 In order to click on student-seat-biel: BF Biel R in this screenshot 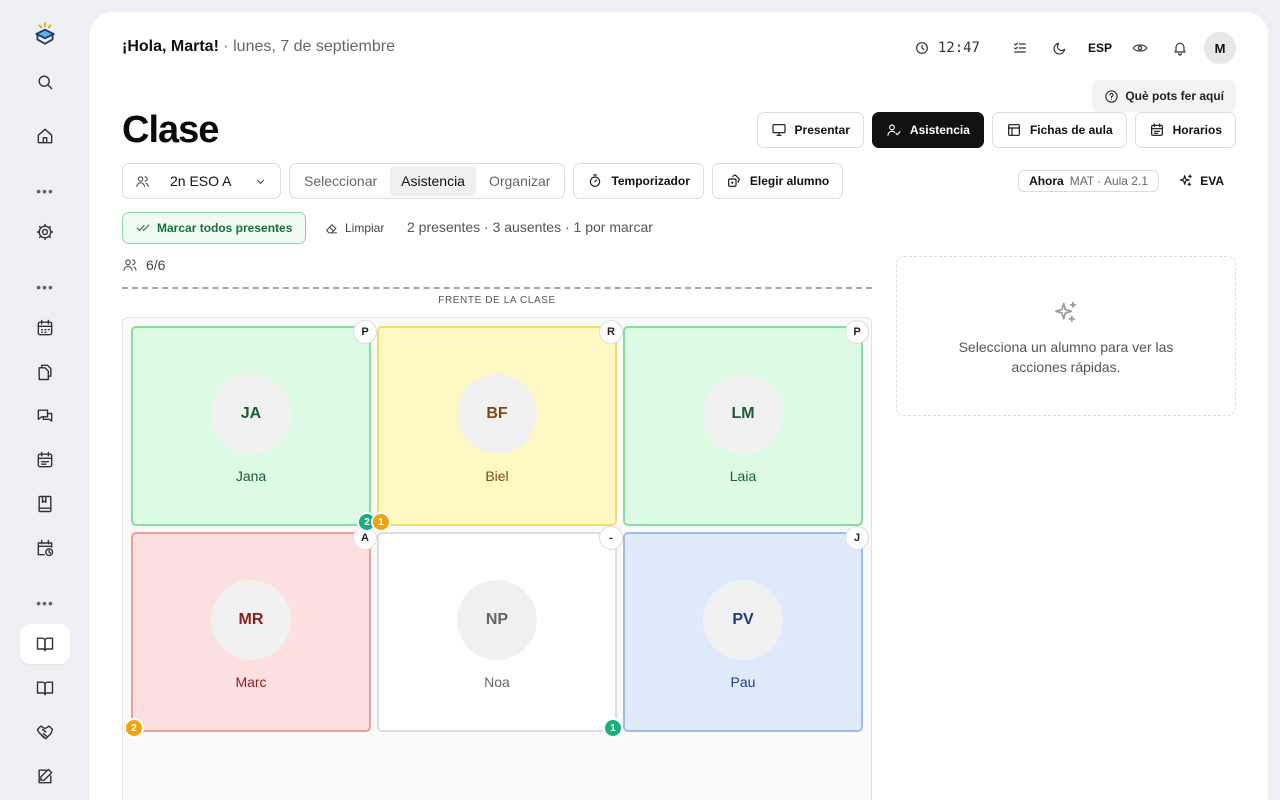, I will do `click(500, 423)`.